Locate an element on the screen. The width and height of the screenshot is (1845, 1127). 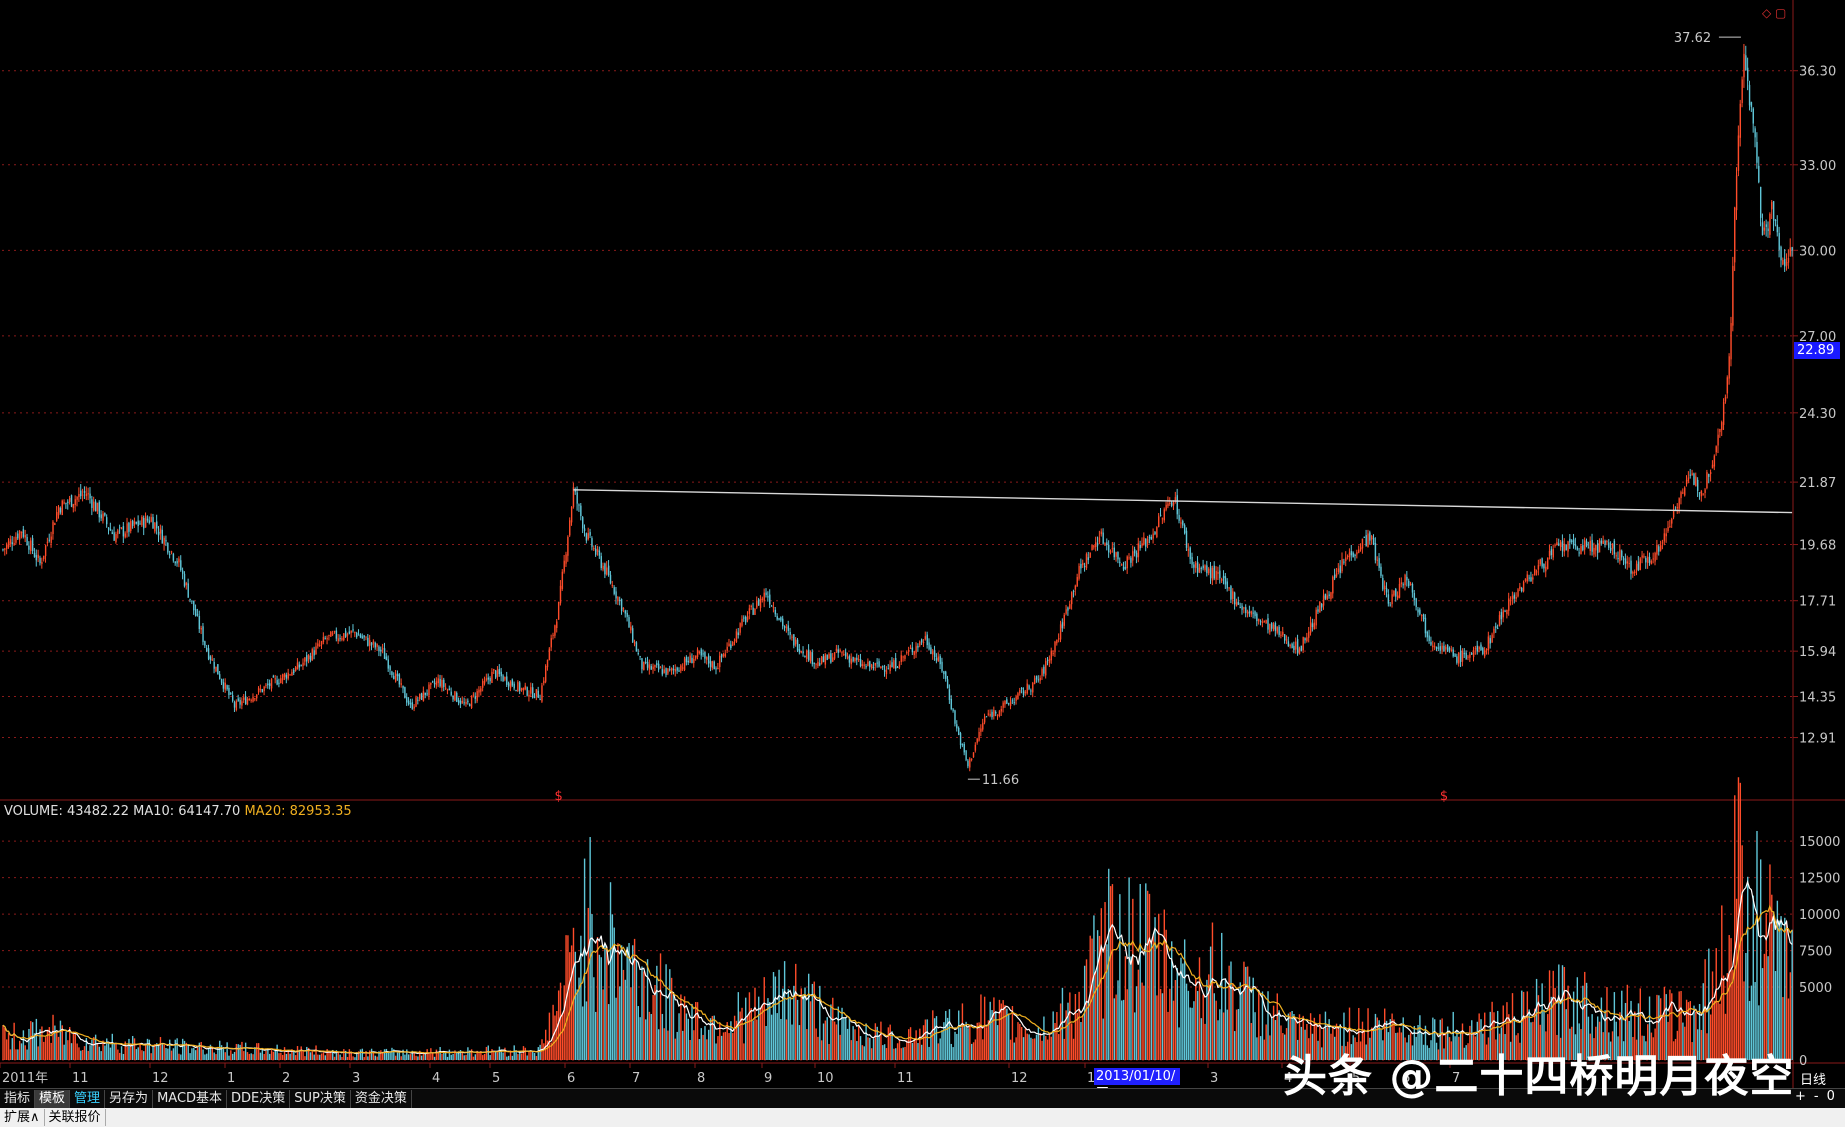
period-label: 日线 is located at coordinates (1813, 1078).